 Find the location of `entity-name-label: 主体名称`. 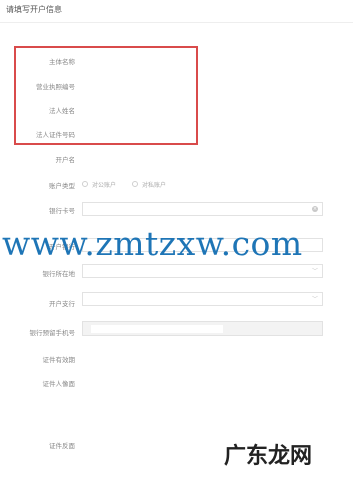

entity-name-label: 主体名称 is located at coordinates (62, 62).